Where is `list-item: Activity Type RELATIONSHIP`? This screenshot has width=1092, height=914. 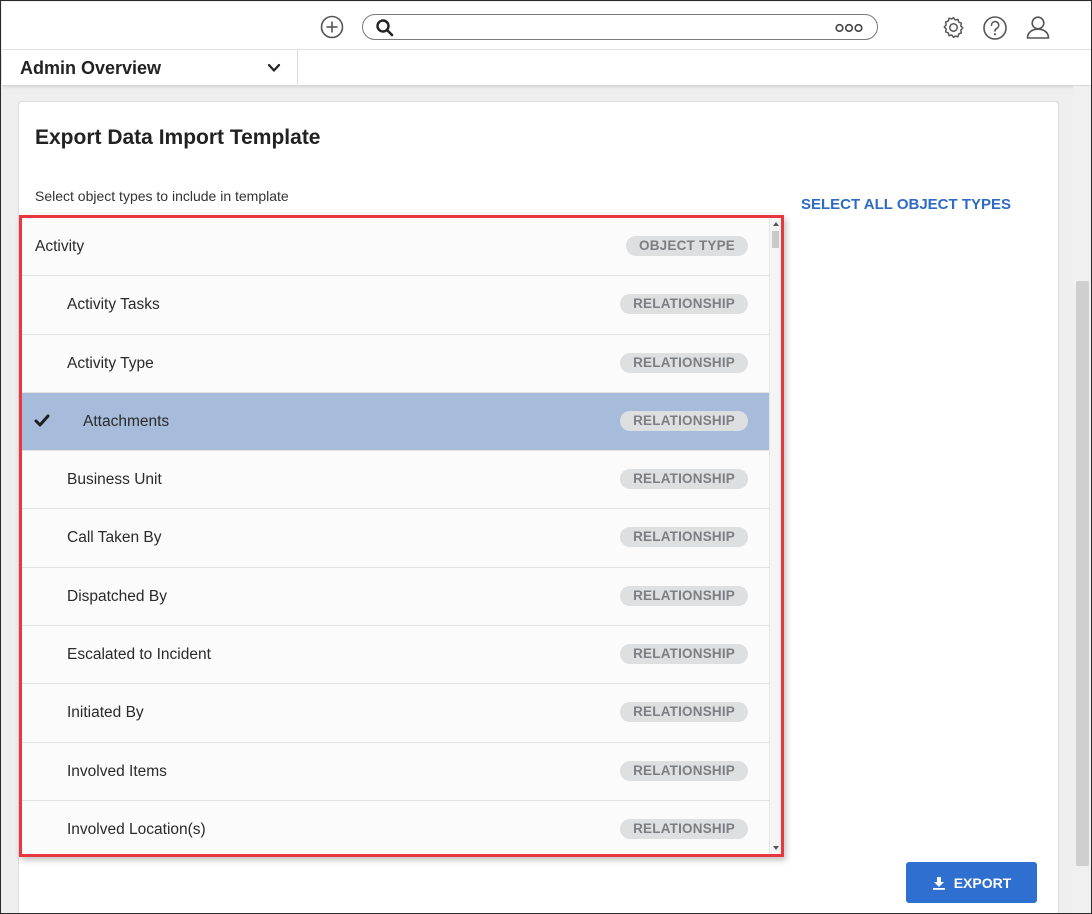
list-item: Activity Type RELATIONSHIP is located at coordinates (395, 363).